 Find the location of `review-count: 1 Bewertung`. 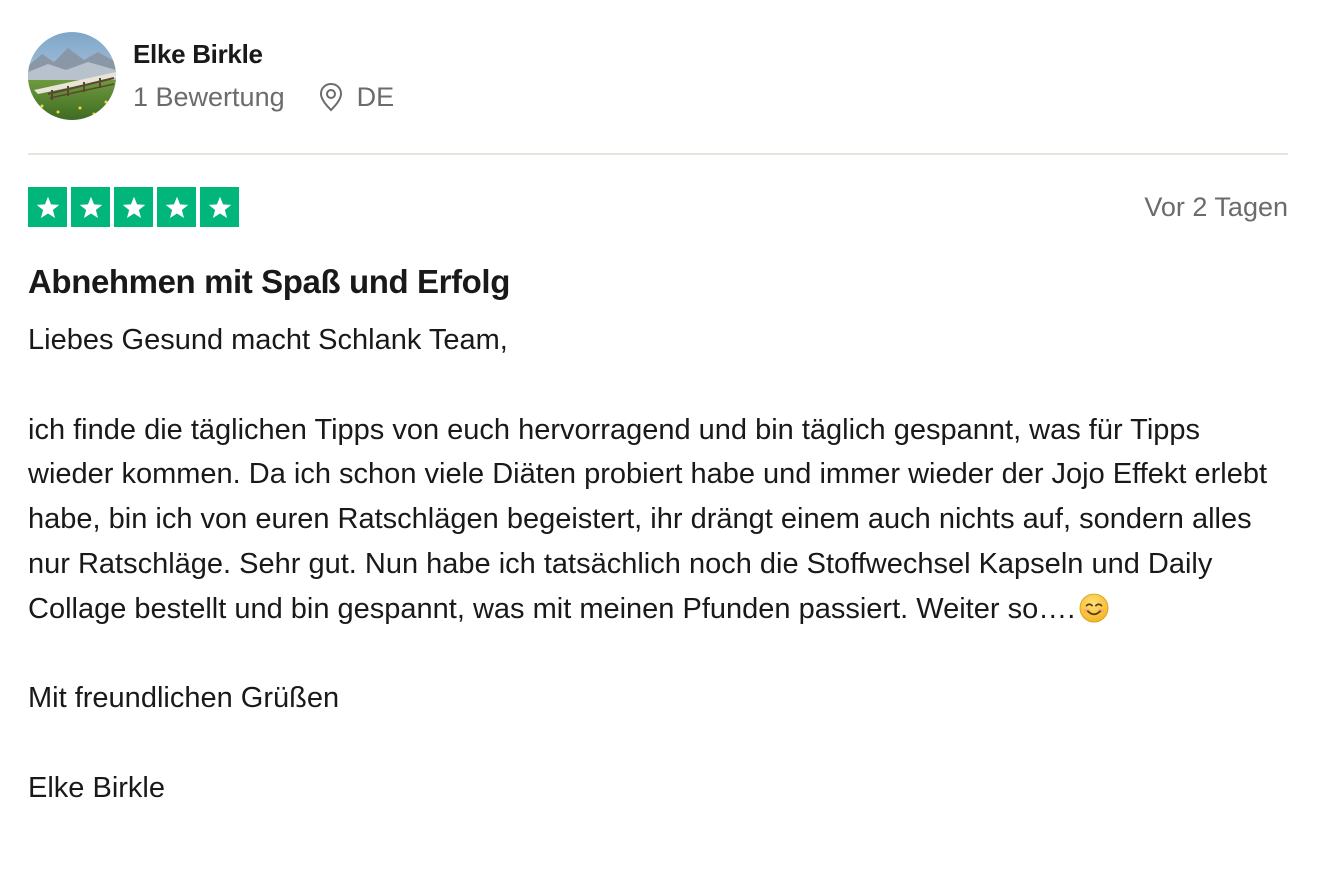

review-count: 1 Bewertung is located at coordinates (209, 97).